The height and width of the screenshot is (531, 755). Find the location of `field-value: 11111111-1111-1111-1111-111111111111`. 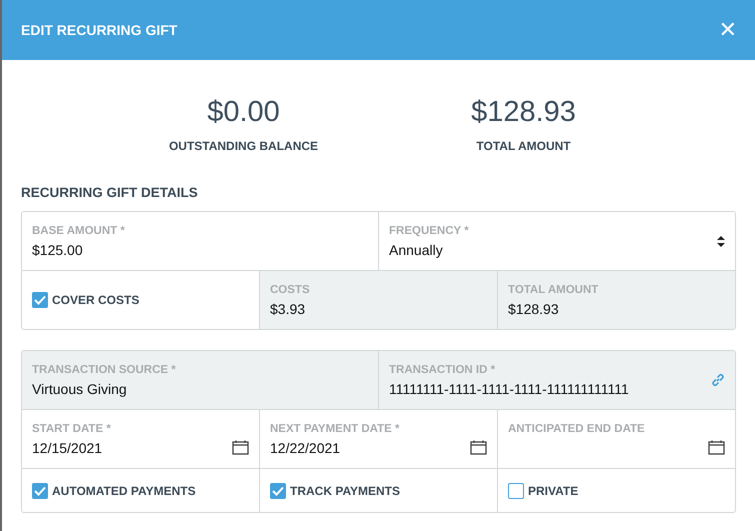

field-value: 11111111-1111-1111-1111-111111111111 is located at coordinates (509, 389).